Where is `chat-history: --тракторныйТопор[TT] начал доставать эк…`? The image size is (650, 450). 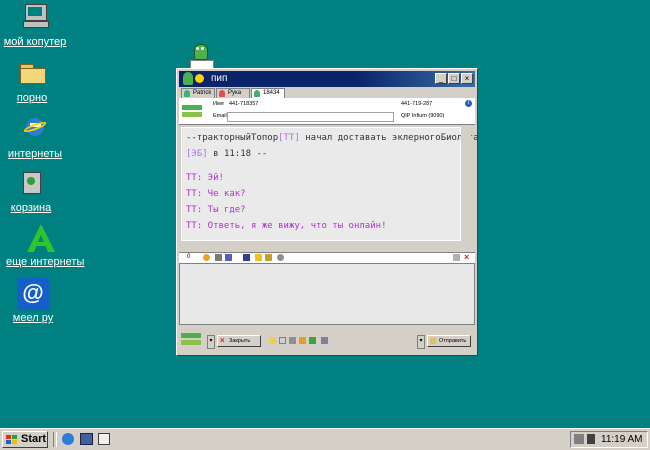
chat-history: --тракторныйТопор[TT] начал доставать эк… is located at coordinates (330, 184).